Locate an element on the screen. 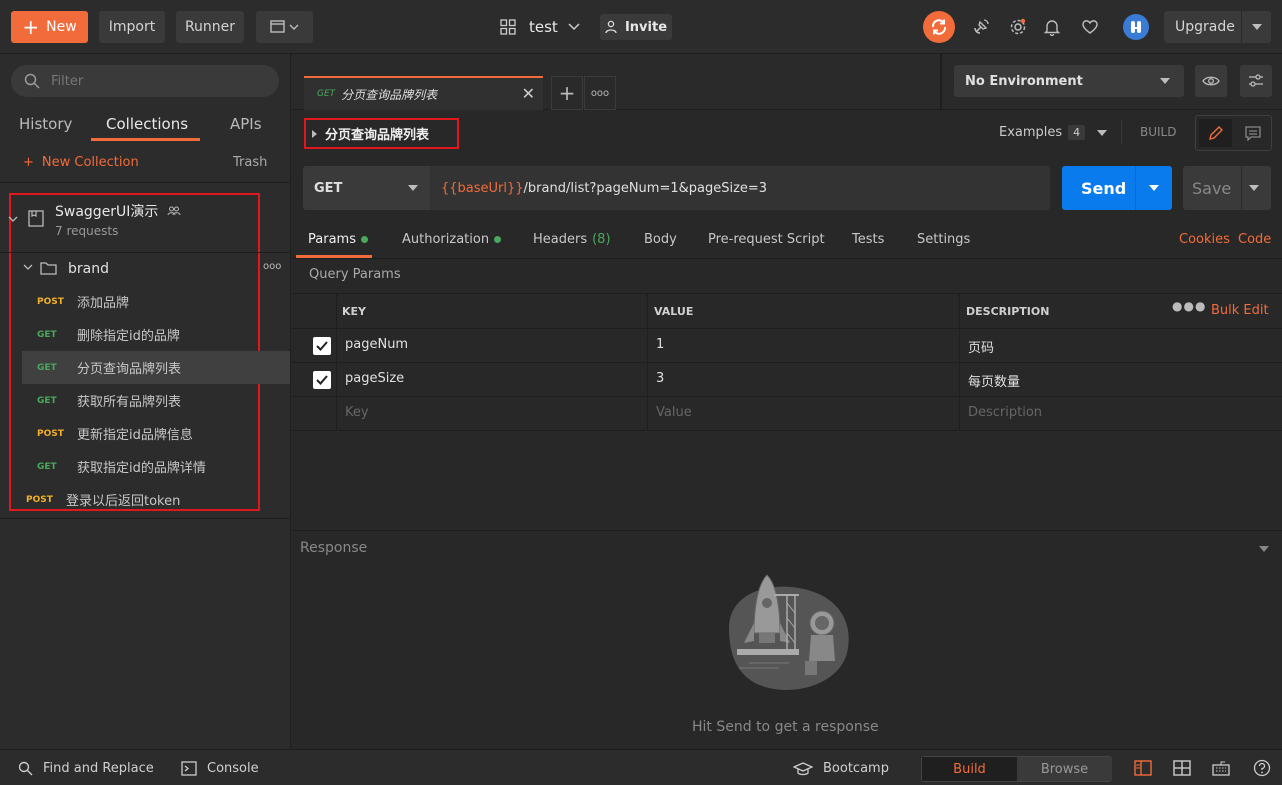 This screenshot has height=785, width=1282. filter-input: Filter is located at coordinates (145, 81).